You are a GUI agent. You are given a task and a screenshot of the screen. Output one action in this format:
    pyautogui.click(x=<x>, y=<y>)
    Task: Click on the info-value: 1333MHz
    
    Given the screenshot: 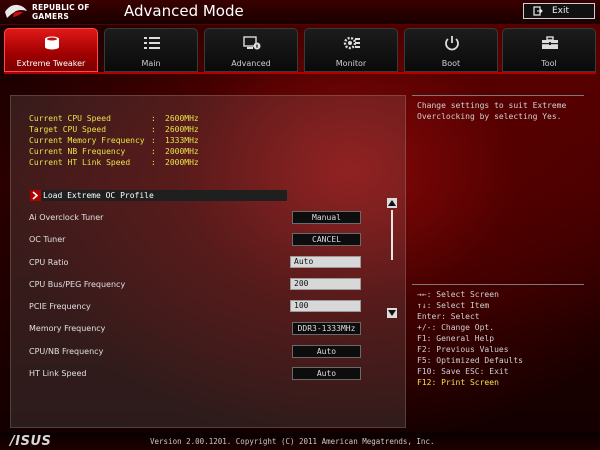 What is the action you would take?
    pyautogui.click(x=182, y=140)
    